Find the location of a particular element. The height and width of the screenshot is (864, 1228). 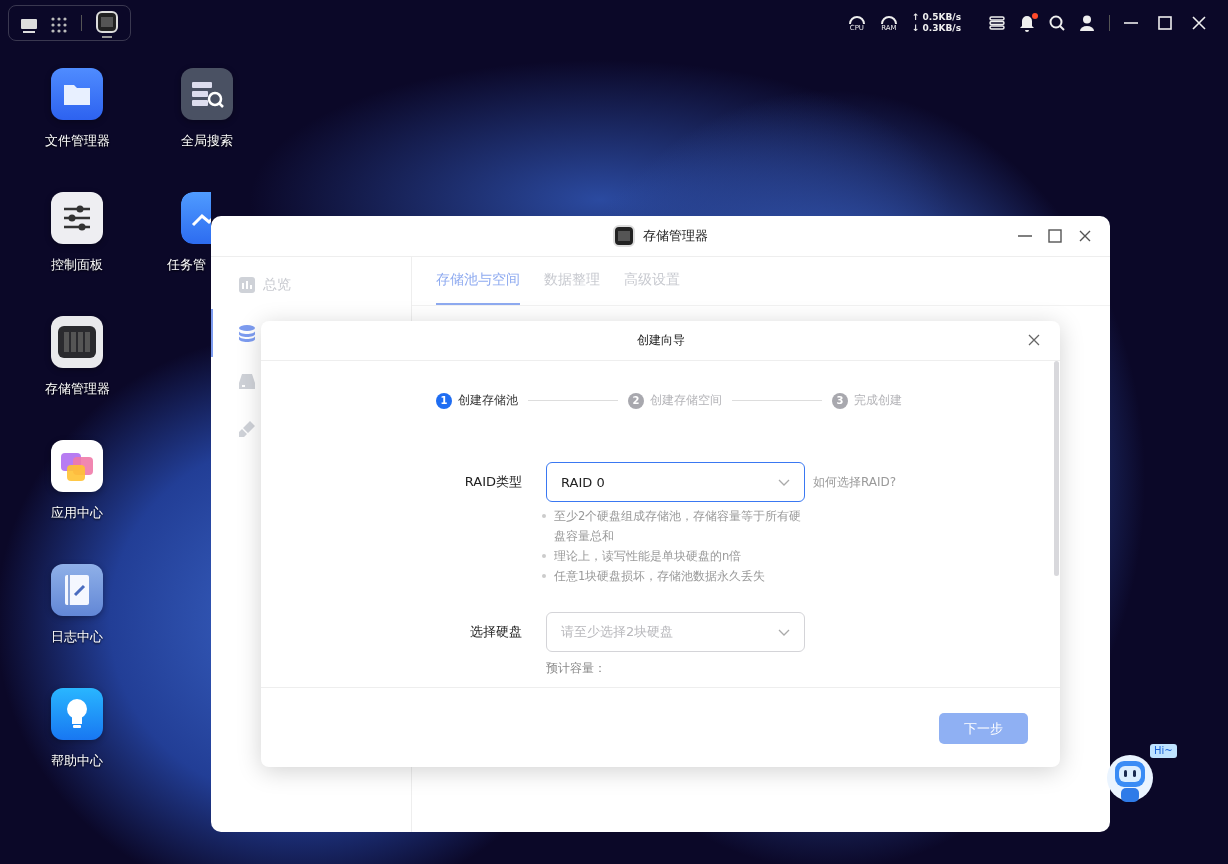

server-search-icon is located at coordinates (207, 94).